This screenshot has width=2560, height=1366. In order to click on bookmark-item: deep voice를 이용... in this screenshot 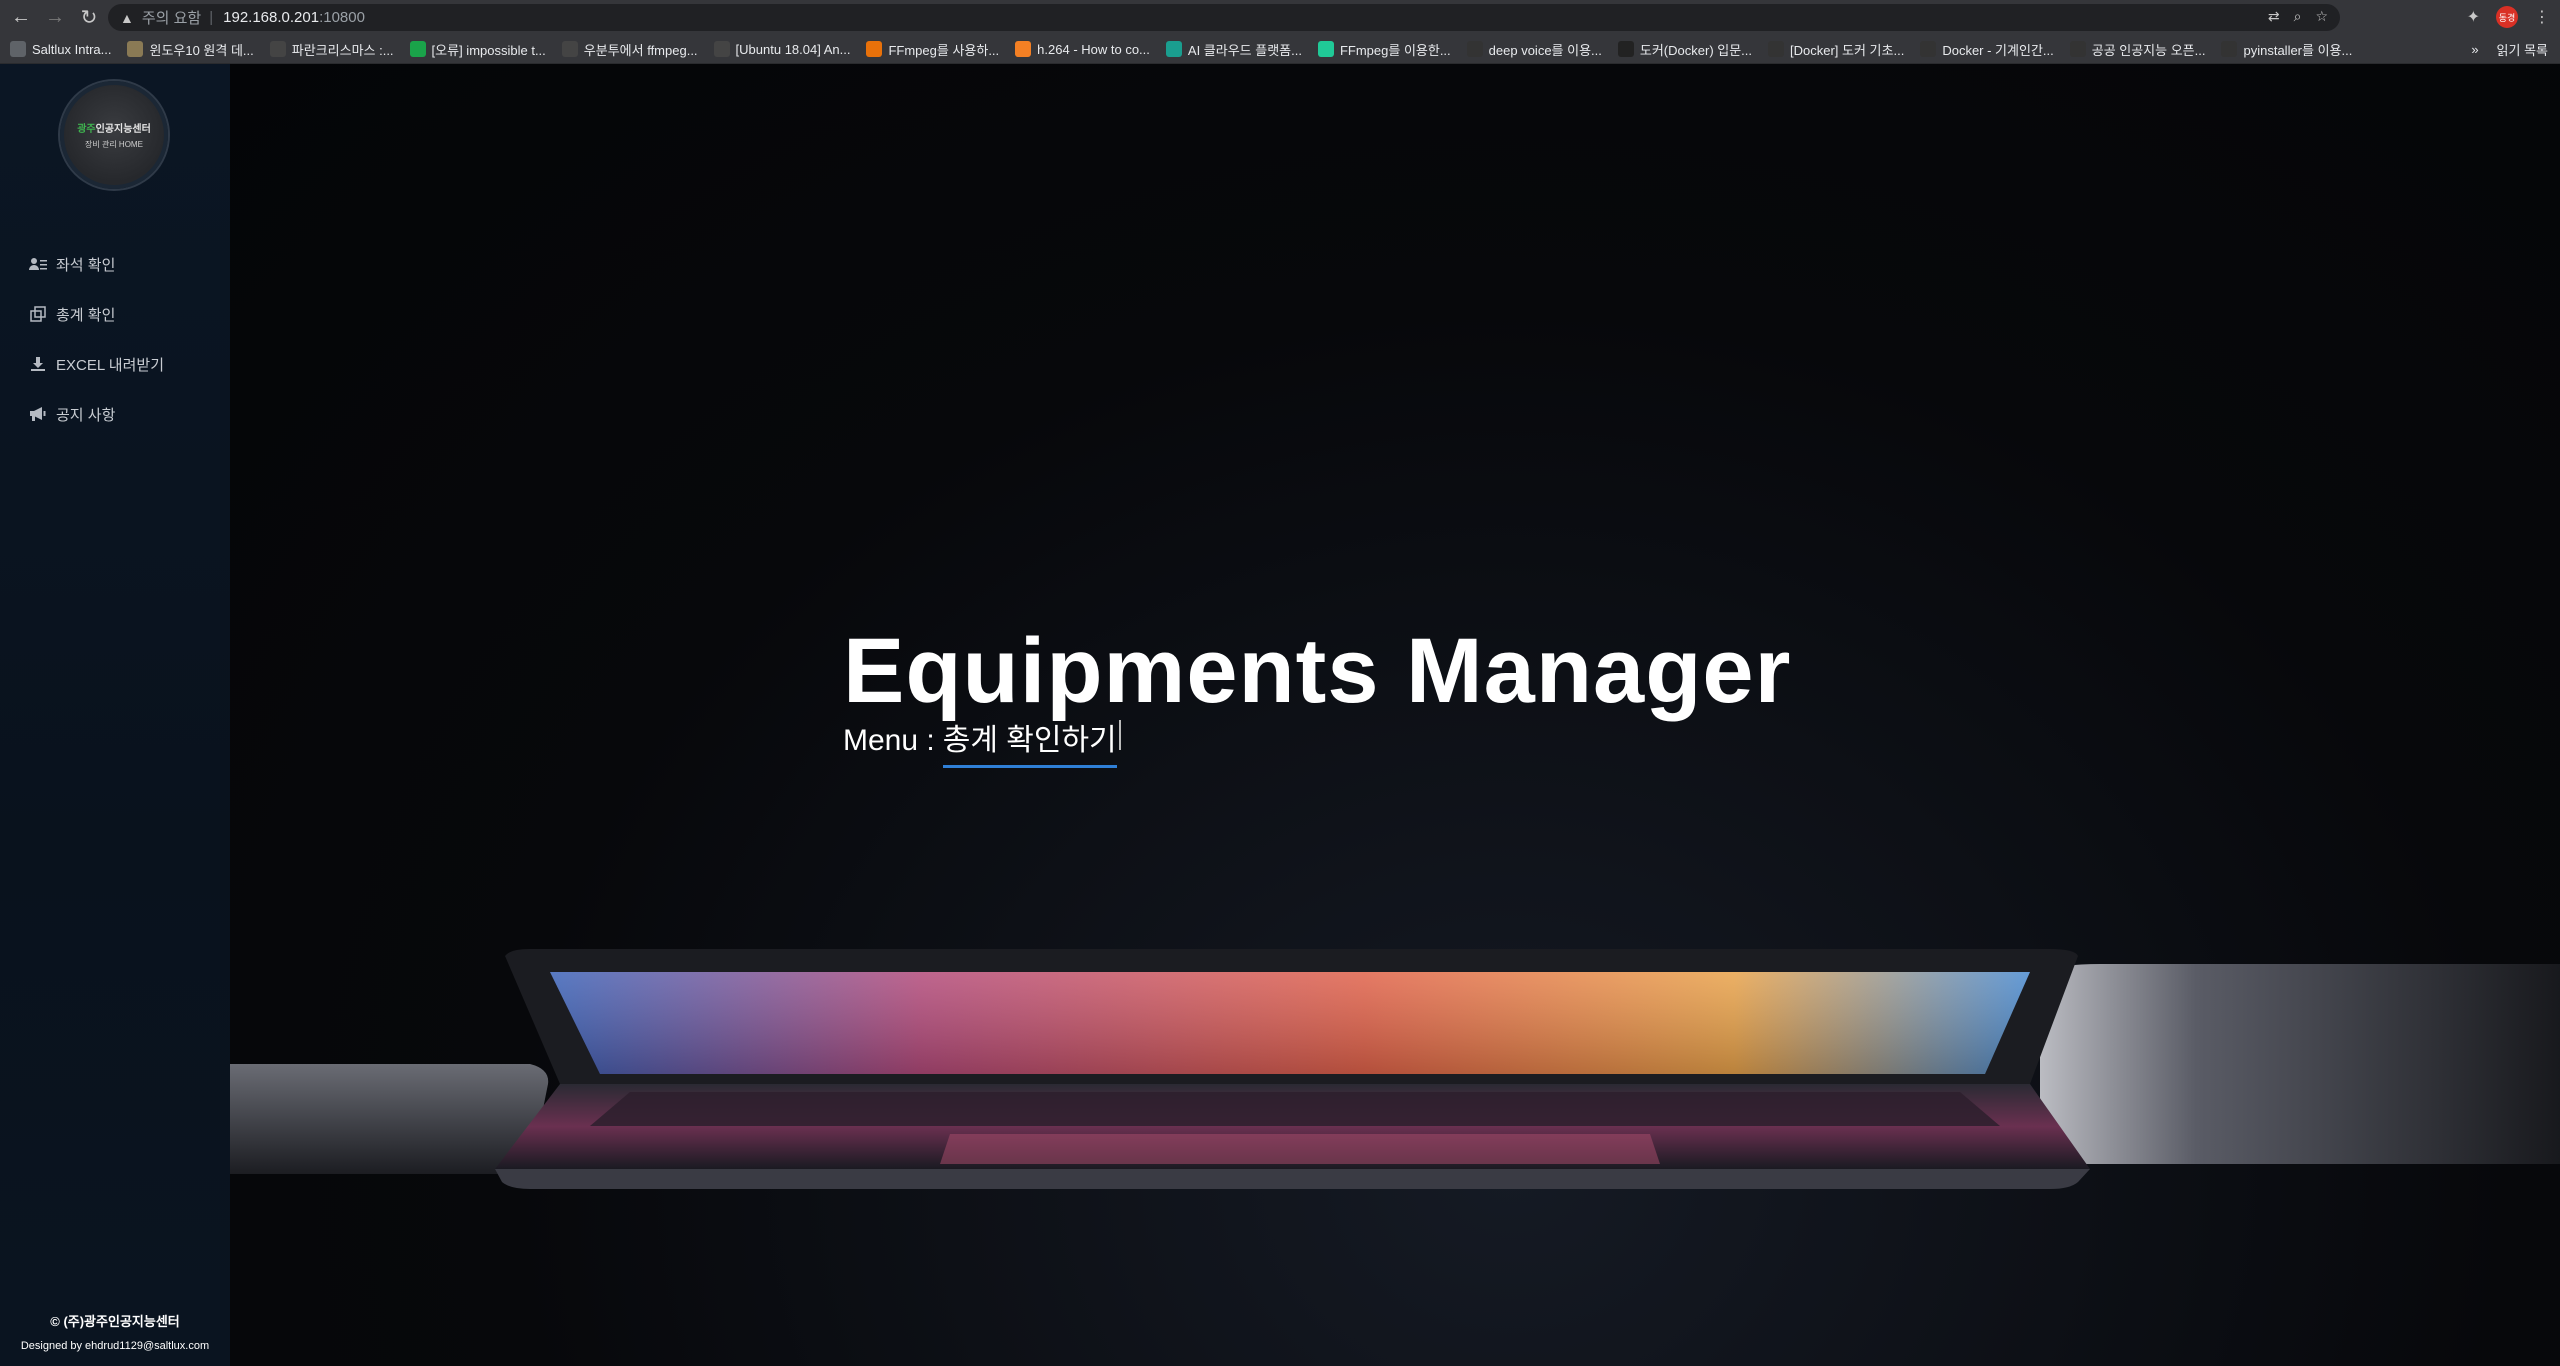, I will do `click(1534, 49)`.